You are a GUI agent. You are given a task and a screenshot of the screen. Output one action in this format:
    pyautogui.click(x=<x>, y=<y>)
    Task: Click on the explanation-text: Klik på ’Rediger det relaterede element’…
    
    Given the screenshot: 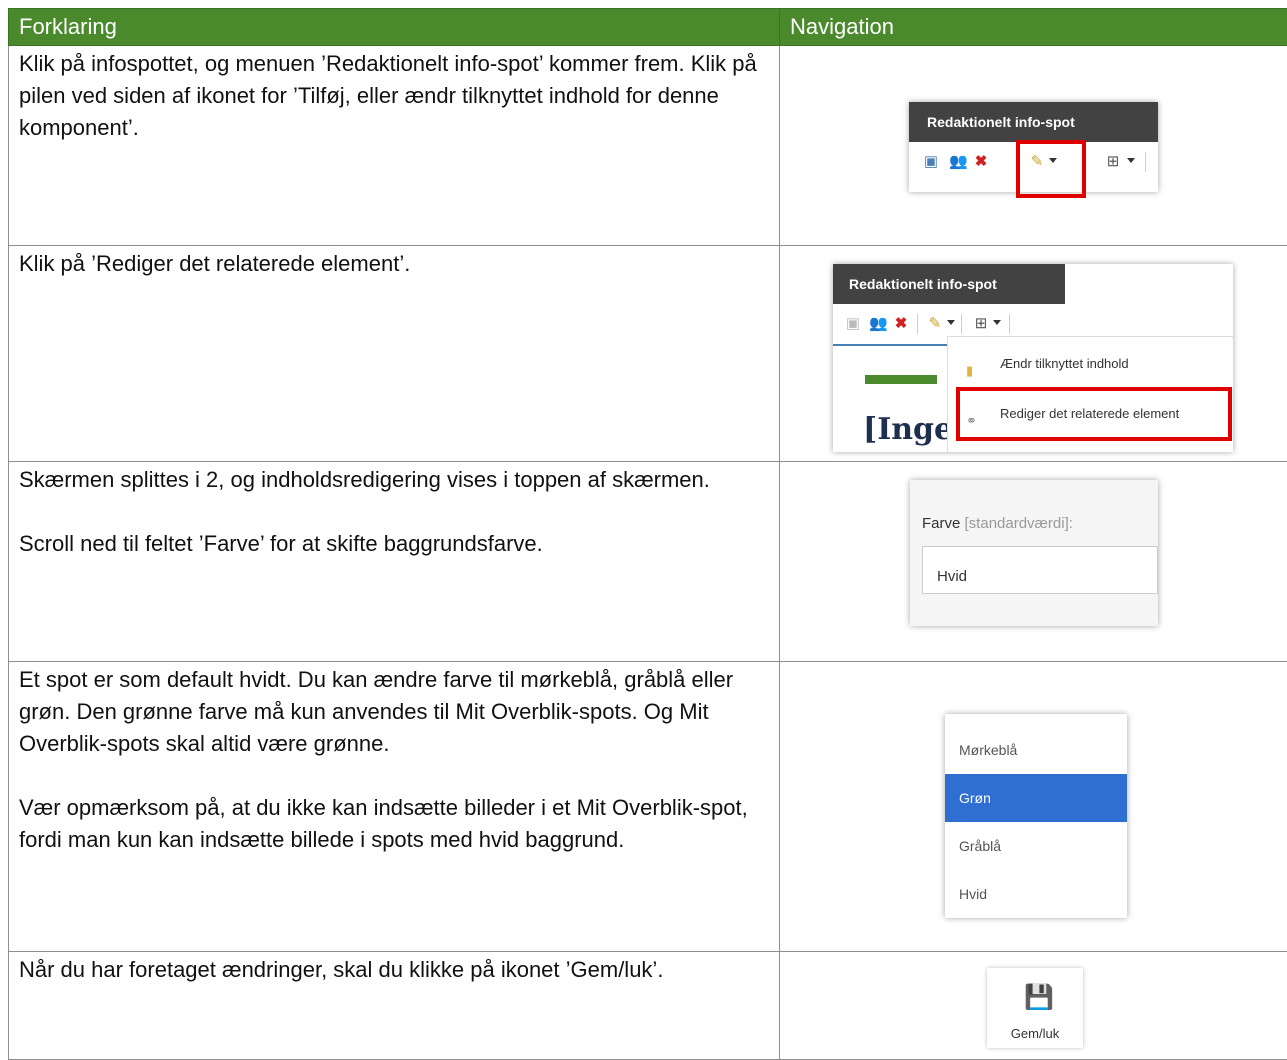 What is the action you would take?
    pyautogui.click(x=394, y=264)
    